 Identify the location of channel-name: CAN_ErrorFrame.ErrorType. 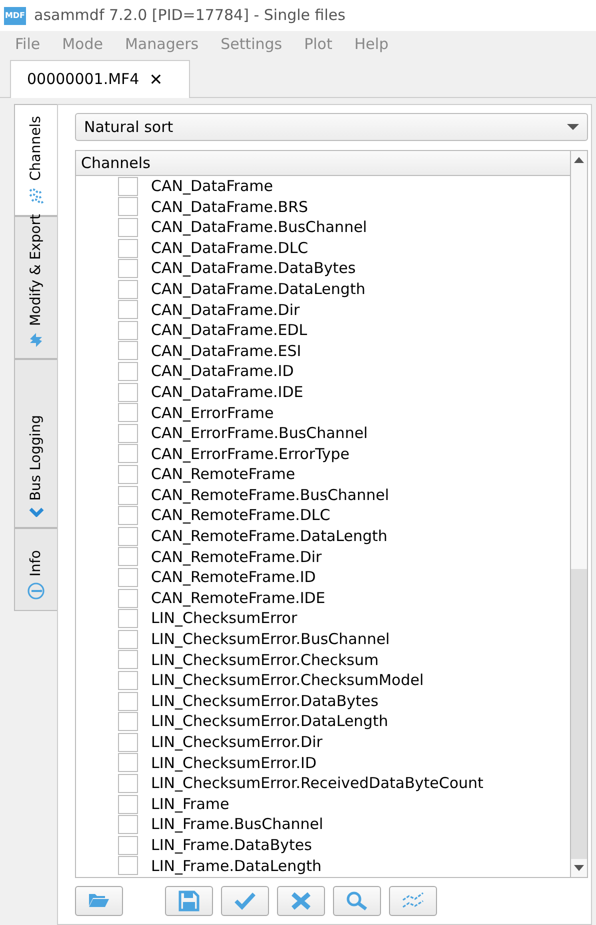
(250, 454).